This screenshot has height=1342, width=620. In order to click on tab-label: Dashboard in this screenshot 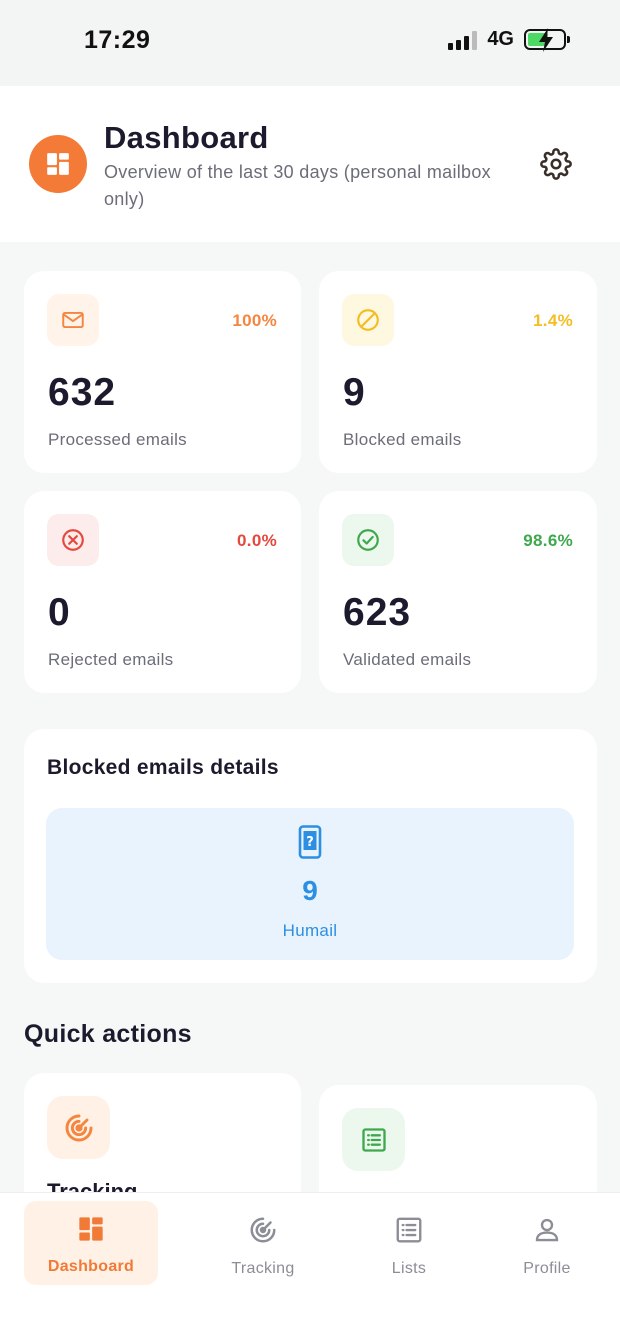, I will do `click(91, 1266)`.